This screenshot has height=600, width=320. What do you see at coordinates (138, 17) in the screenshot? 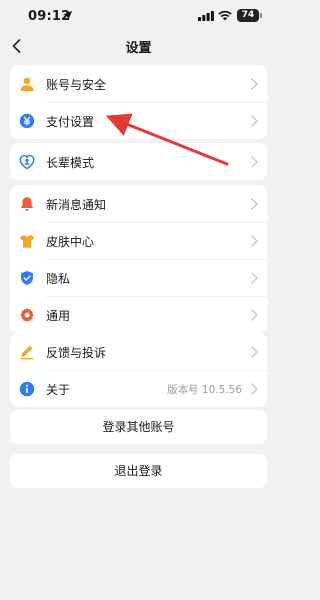
I see `status-bar: 09:12 74` at bounding box center [138, 17].